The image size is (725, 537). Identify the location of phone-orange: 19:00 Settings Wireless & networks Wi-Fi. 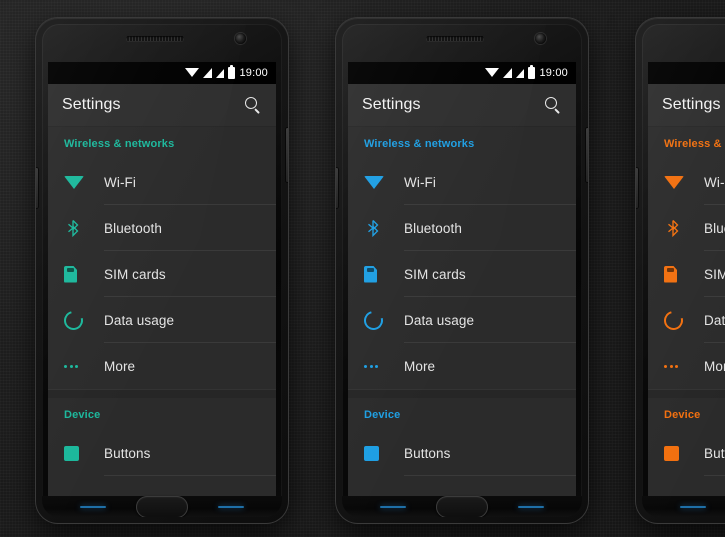
(680, 270).